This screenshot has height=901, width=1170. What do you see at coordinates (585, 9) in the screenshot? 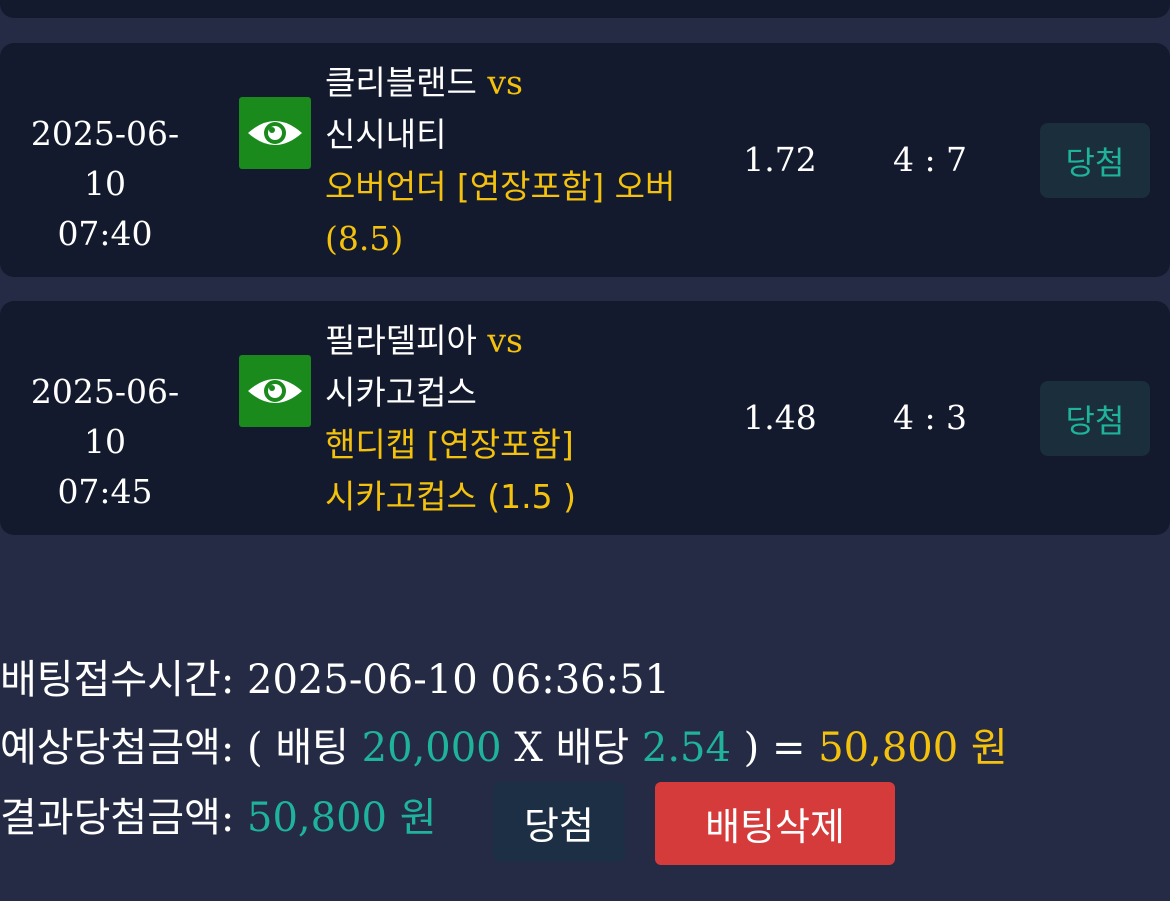
I see `previous-bet-card` at bounding box center [585, 9].